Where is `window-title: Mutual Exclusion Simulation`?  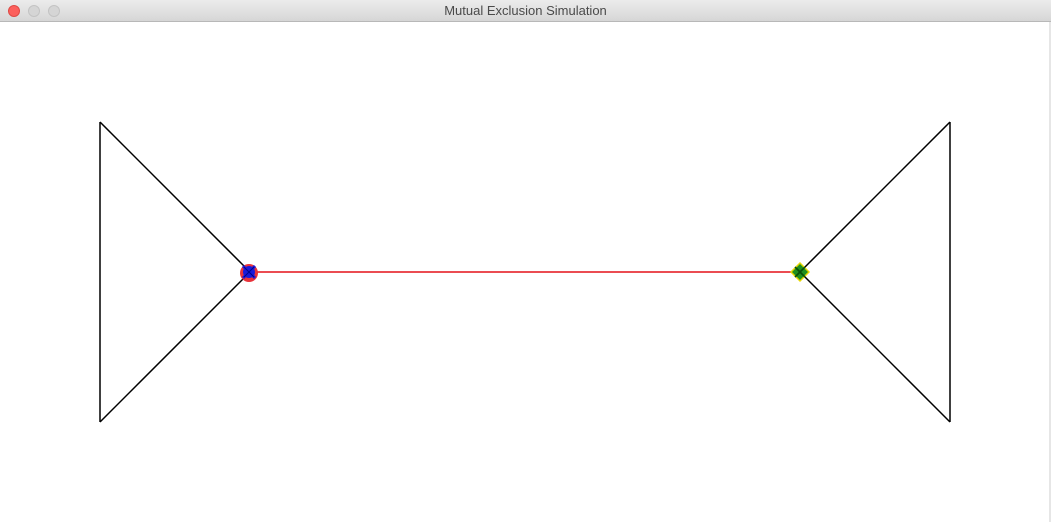 window-title: Mutual Exclusion Simulation is located at coordinates (525, 10).